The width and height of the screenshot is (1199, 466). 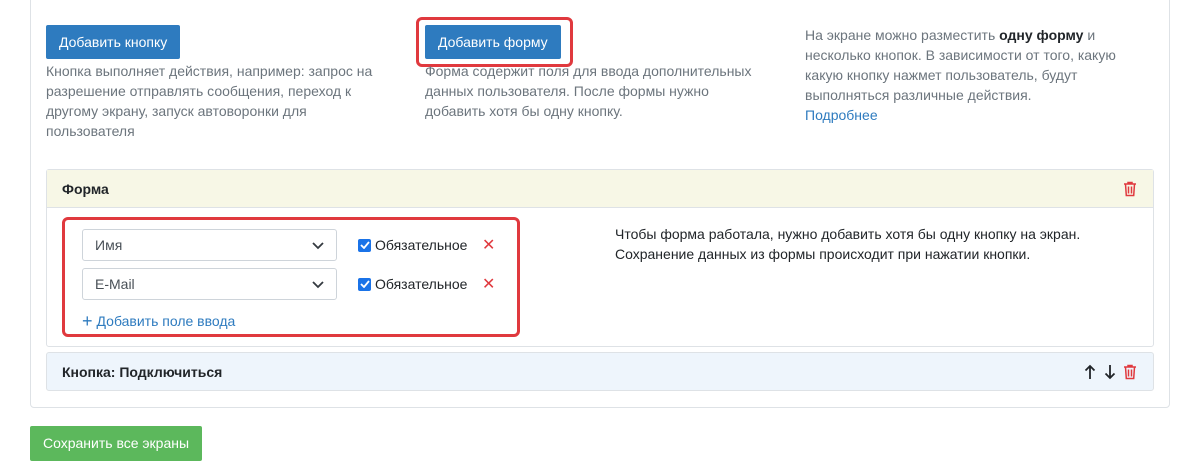 I want to click on info-text-bold: одну форму, so click(x=1041, y=35).